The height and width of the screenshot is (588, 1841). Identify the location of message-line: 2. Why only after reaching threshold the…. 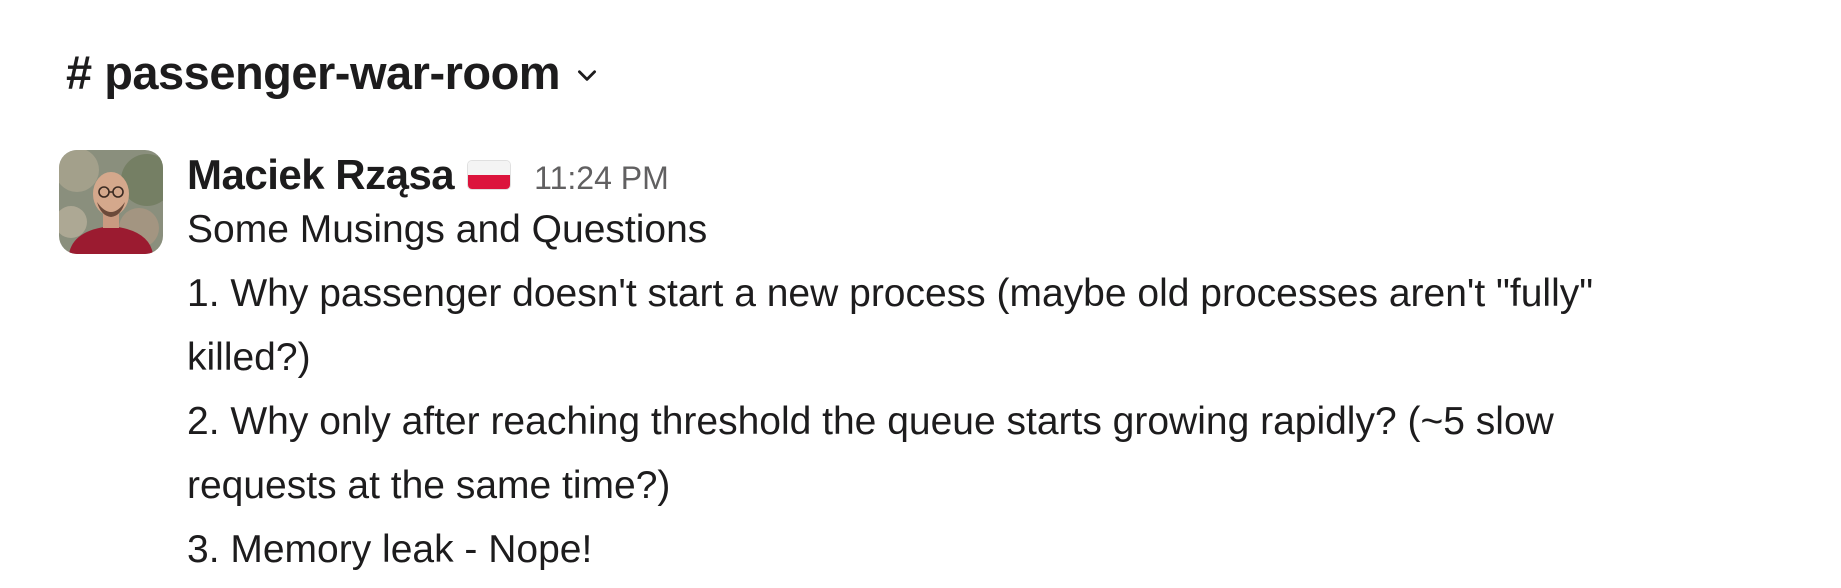
(870, 421).